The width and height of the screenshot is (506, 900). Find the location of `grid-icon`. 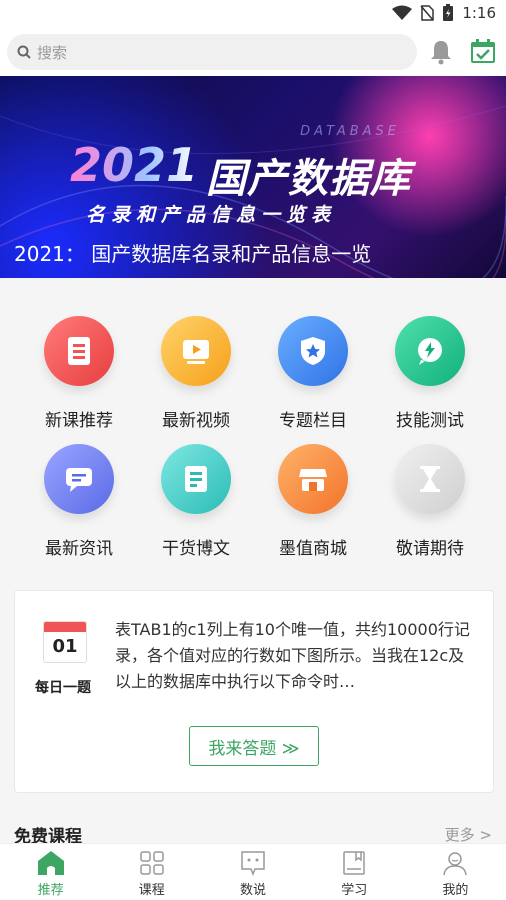

grid-icon is located at coordinates (152, 863).